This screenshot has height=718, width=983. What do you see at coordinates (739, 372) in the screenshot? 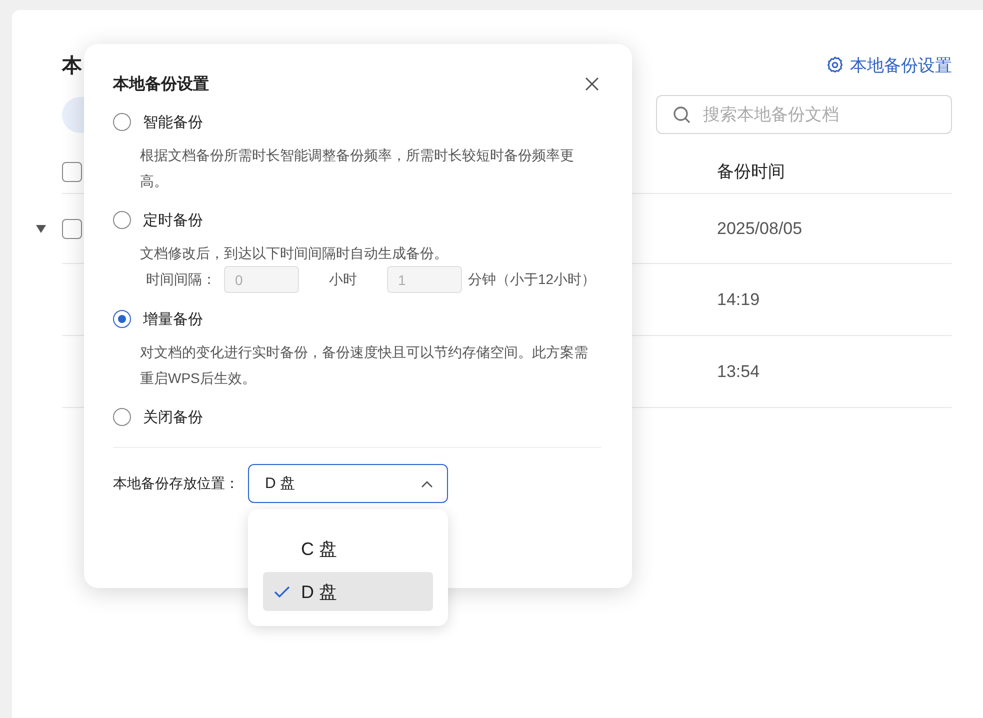
I see `time-cell-text: 13:54` at bounding box center [739, 372].